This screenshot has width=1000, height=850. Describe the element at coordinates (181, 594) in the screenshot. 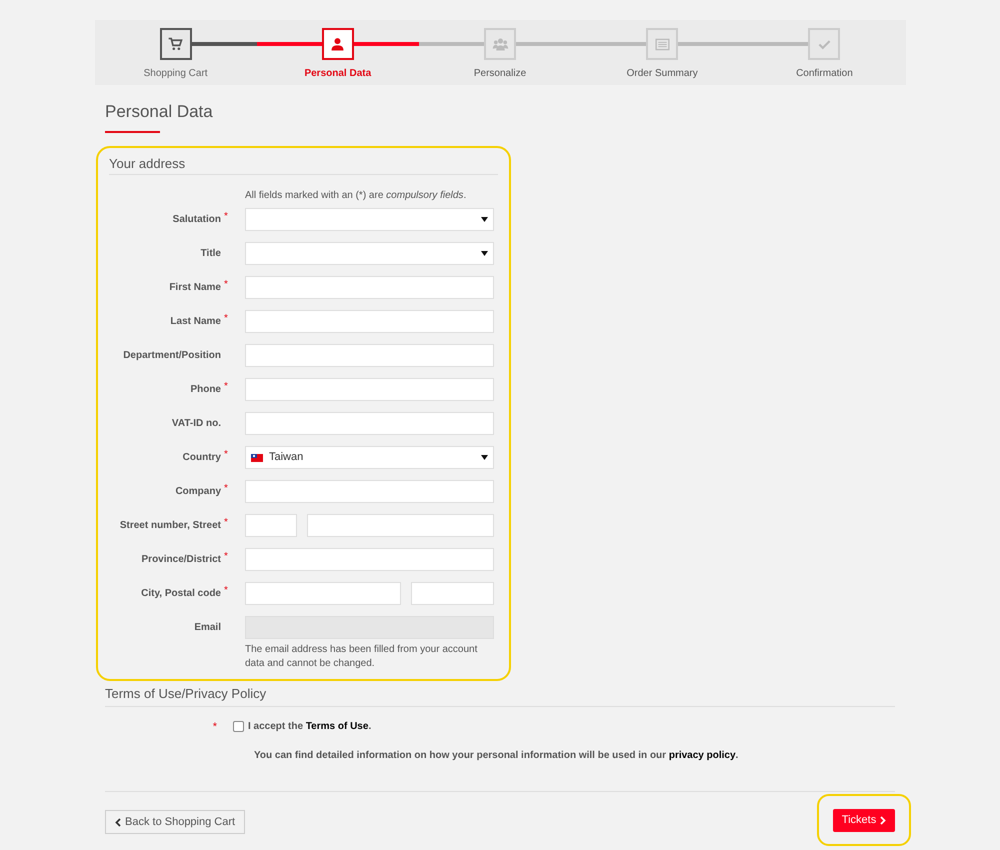

I see `field-label: City, Postal code` at that location.